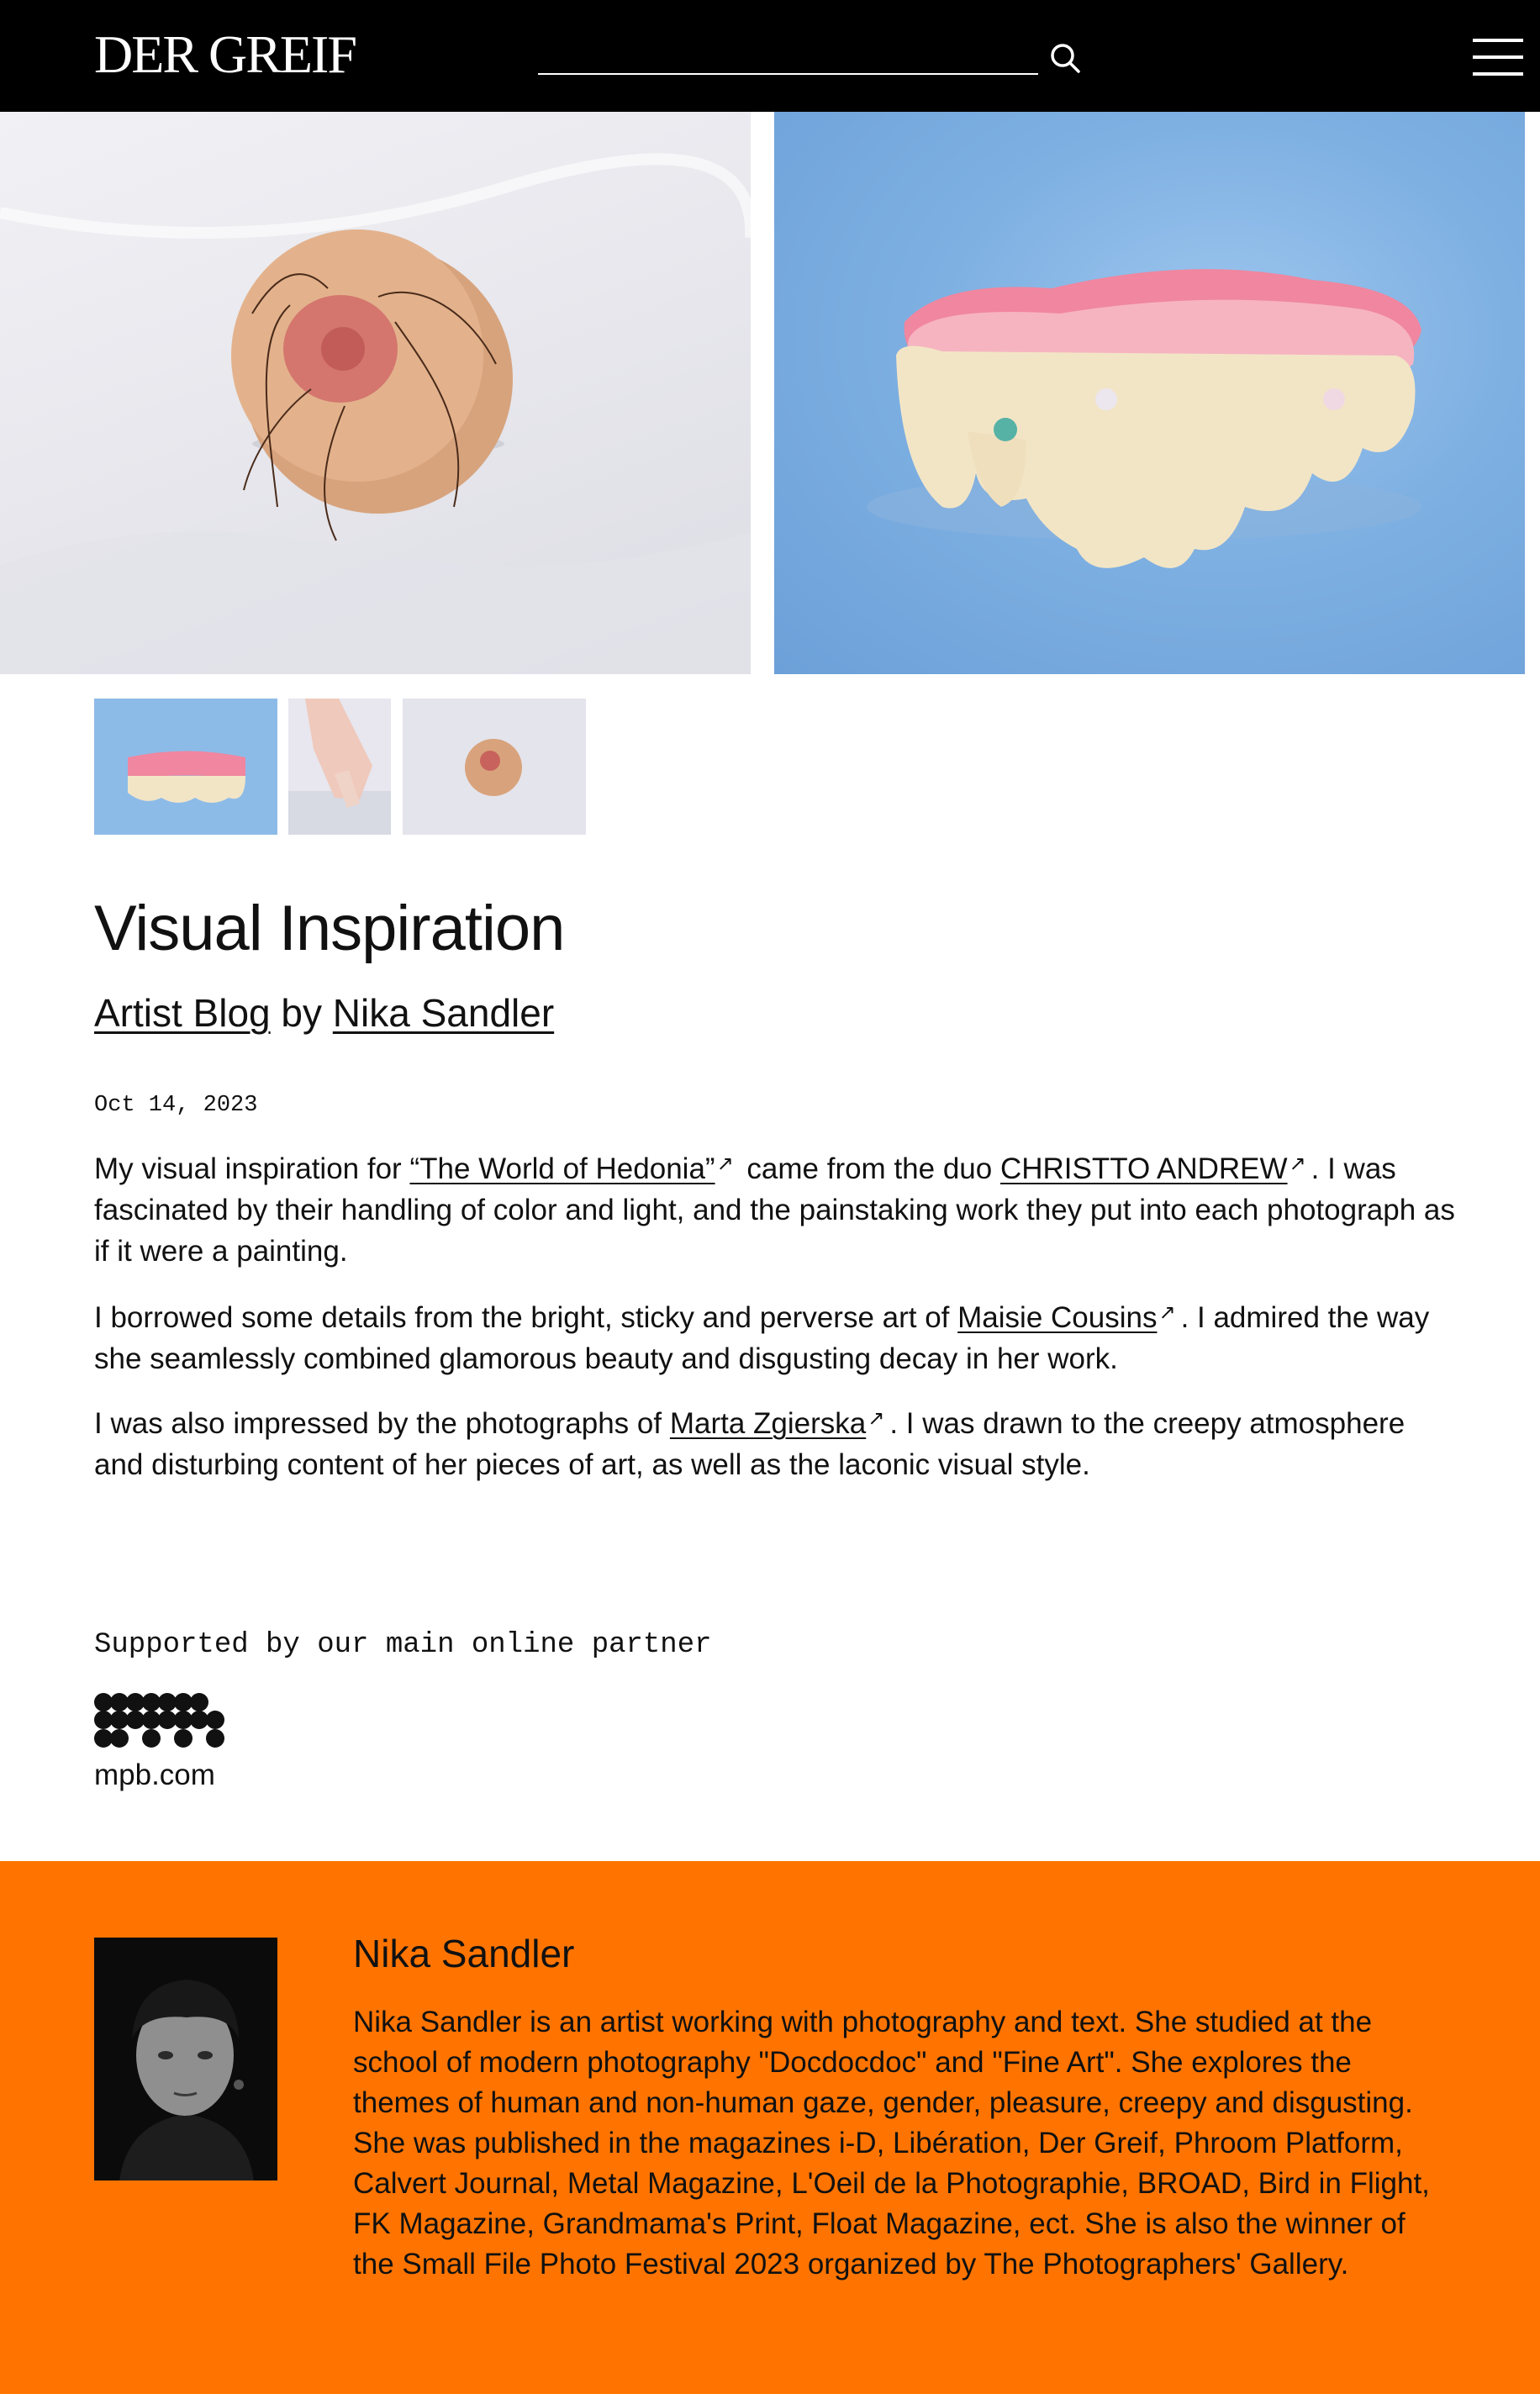  I want to click on author-link: Nika Sandler, so click(443, 1013).